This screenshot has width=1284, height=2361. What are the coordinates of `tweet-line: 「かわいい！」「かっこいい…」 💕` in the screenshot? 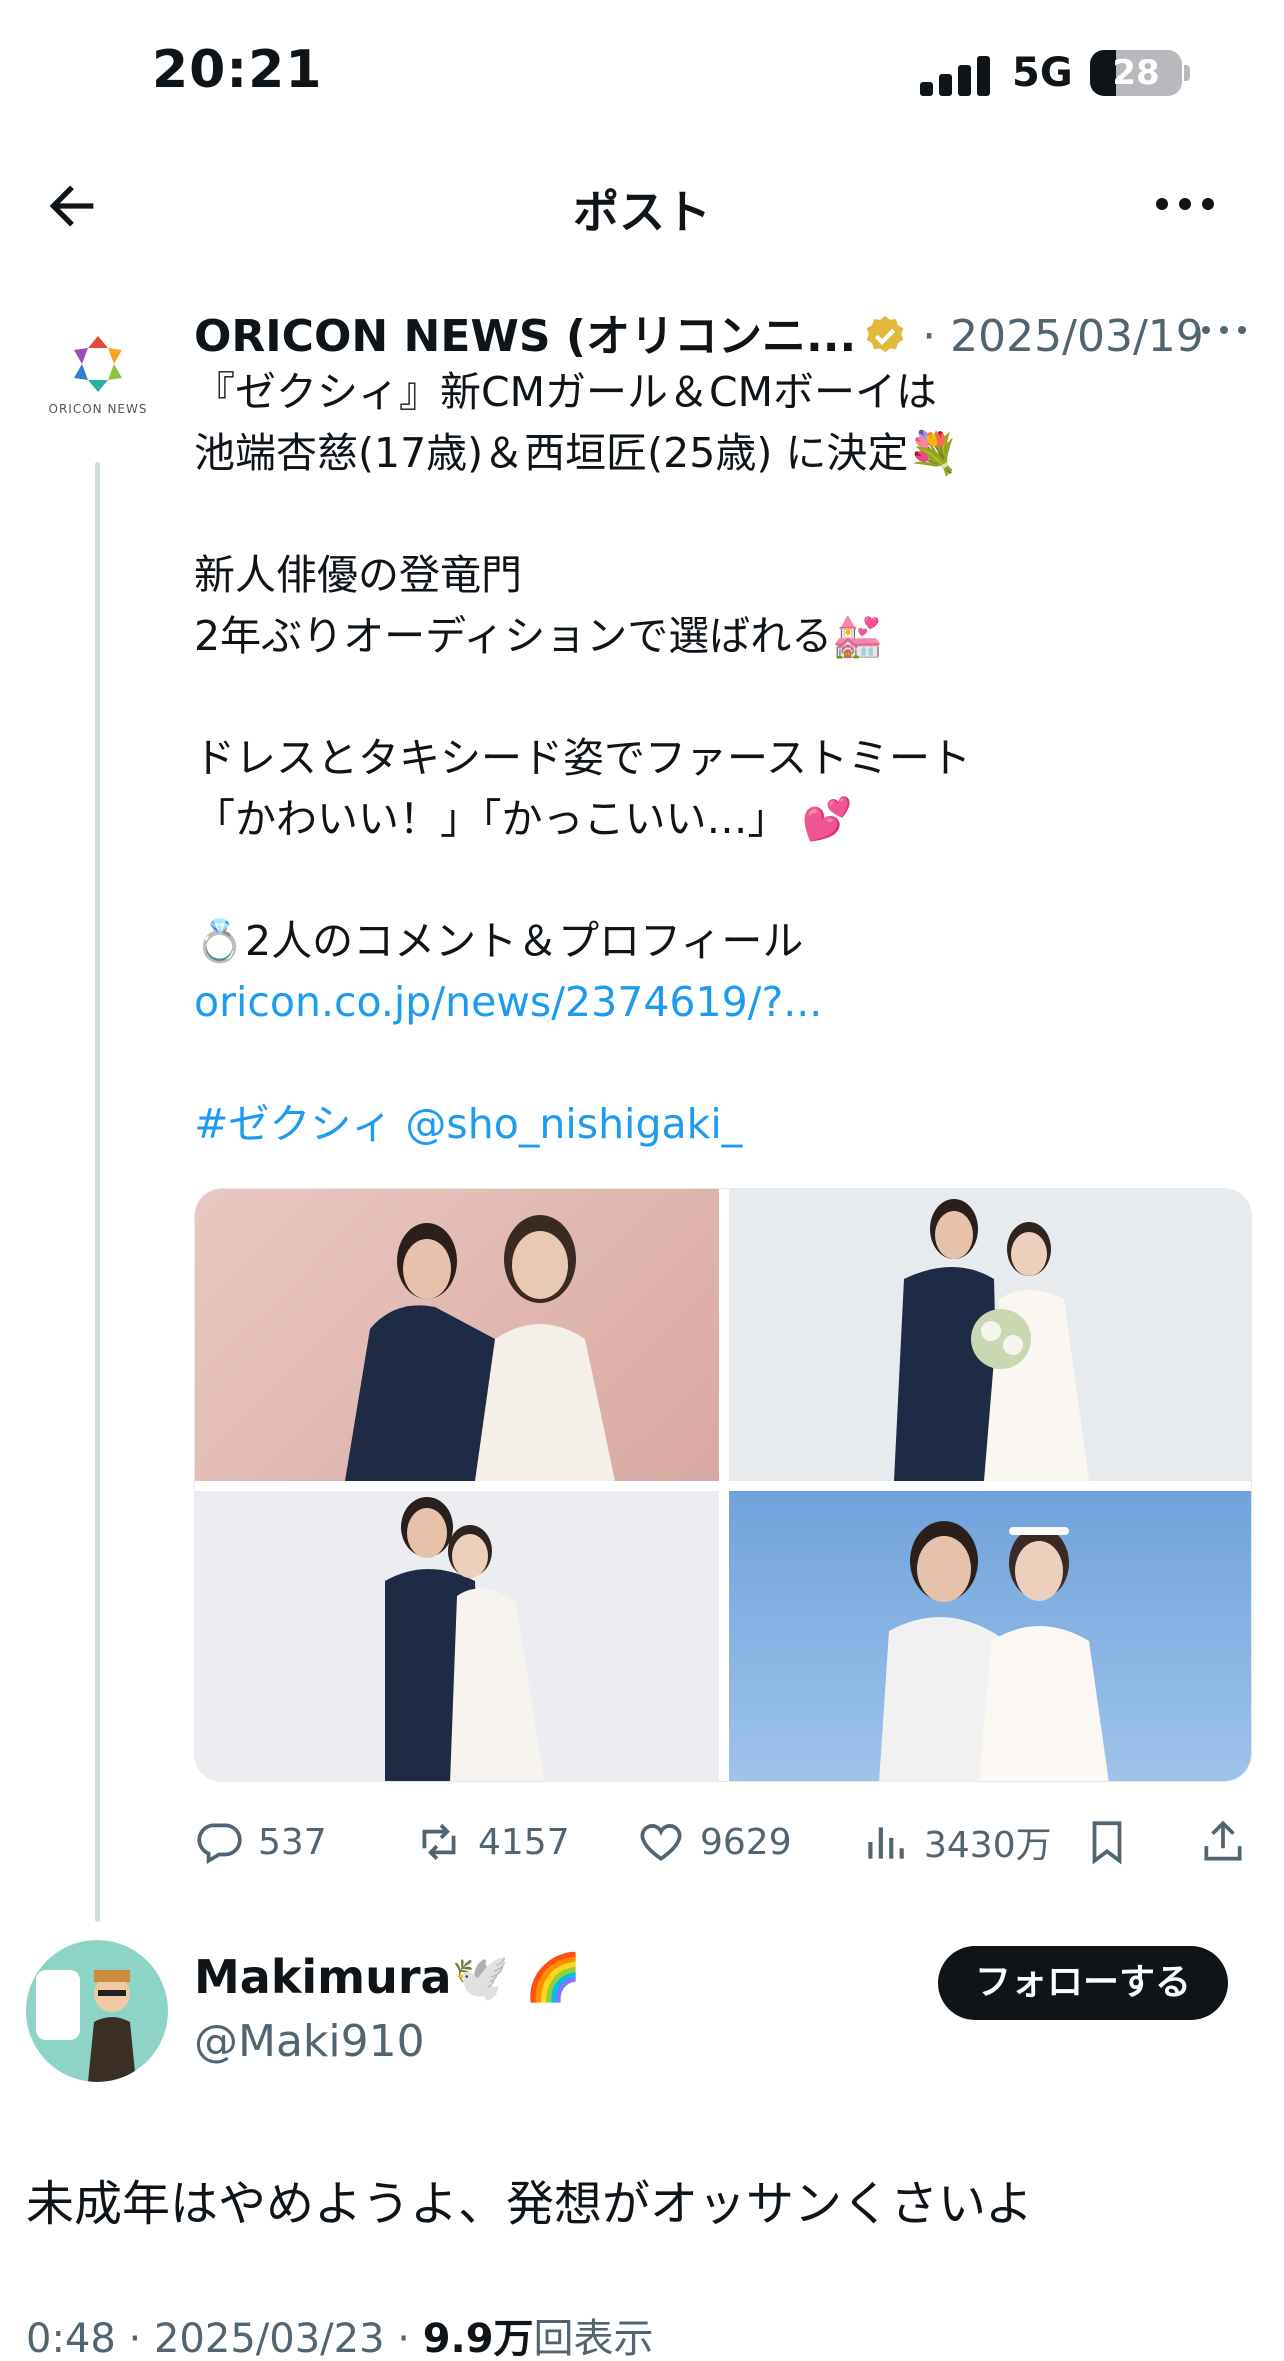 It's located at (523, 819).